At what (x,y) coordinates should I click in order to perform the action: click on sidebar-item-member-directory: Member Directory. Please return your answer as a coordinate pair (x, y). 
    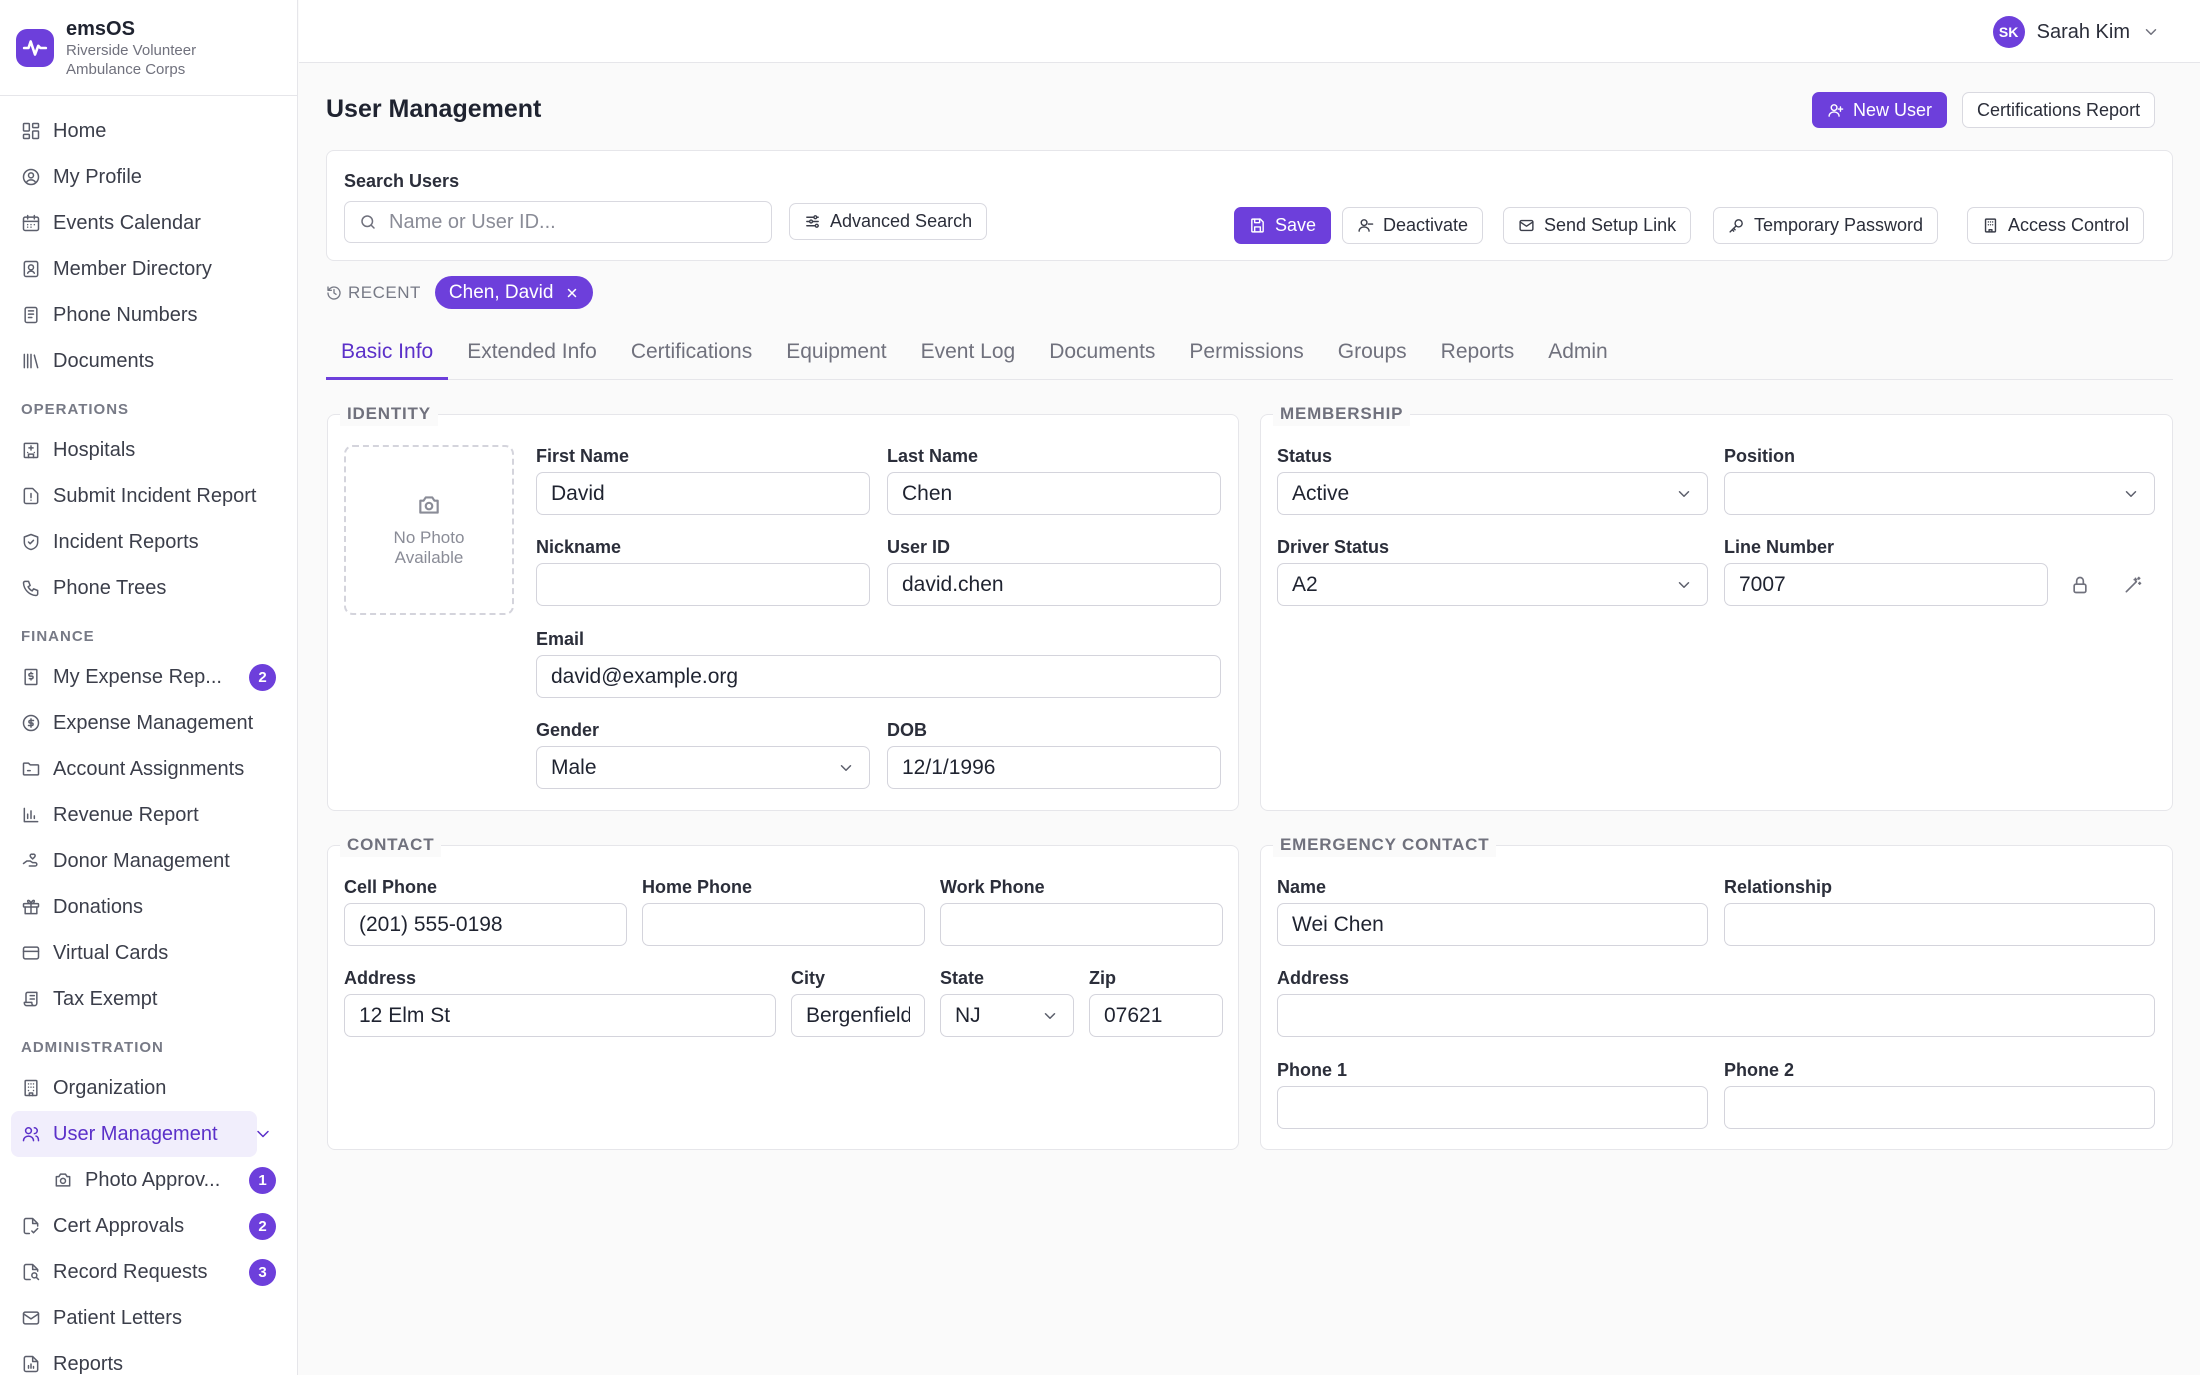
    Looking at the image, I should click on (148, 269).